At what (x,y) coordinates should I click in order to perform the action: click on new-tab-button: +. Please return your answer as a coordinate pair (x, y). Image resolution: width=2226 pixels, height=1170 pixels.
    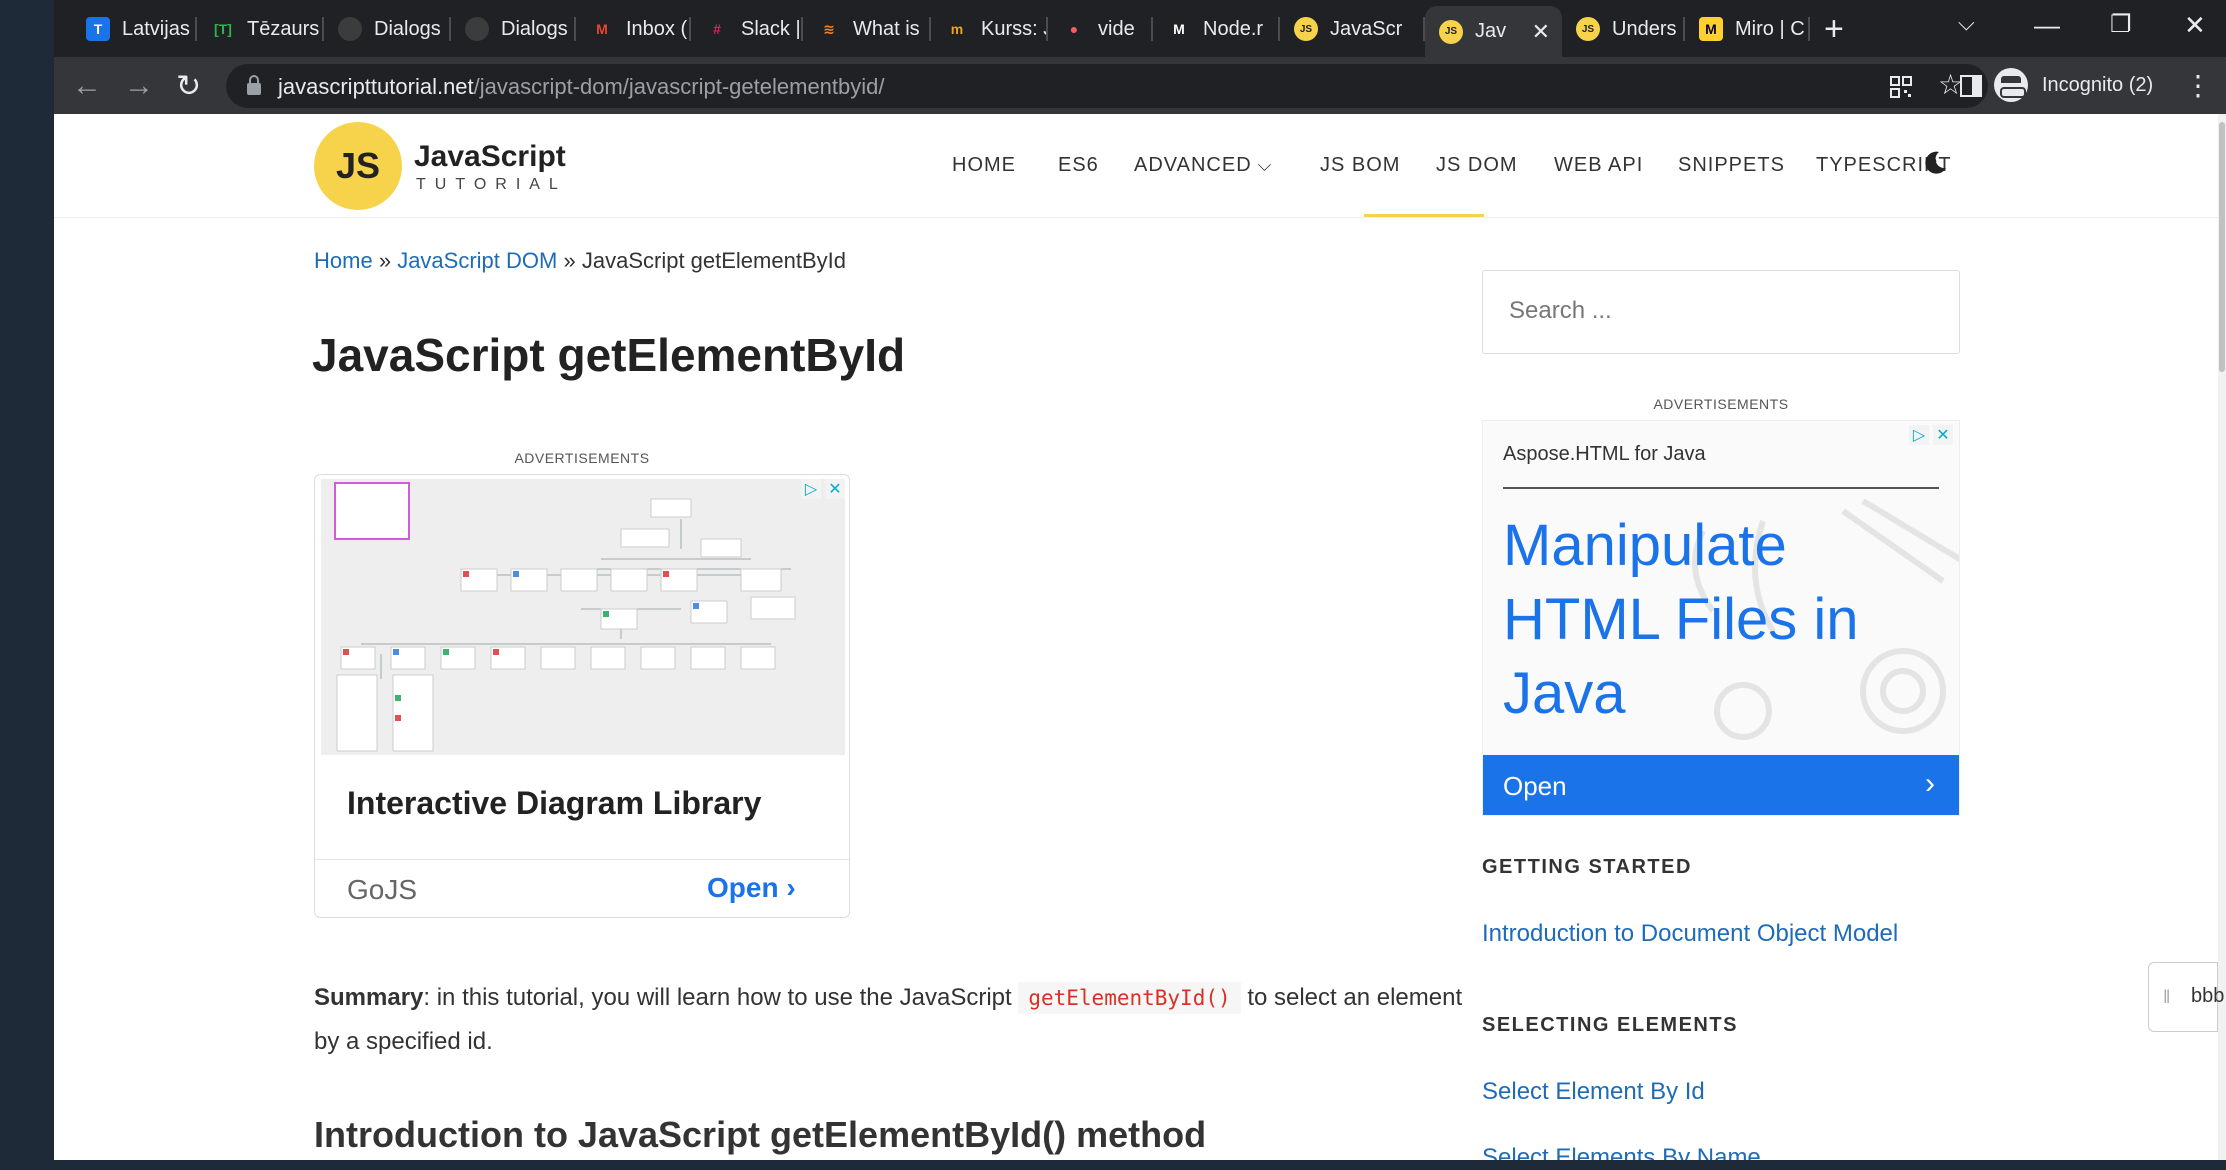
    Looking at the image, I should click on (1834, 29).